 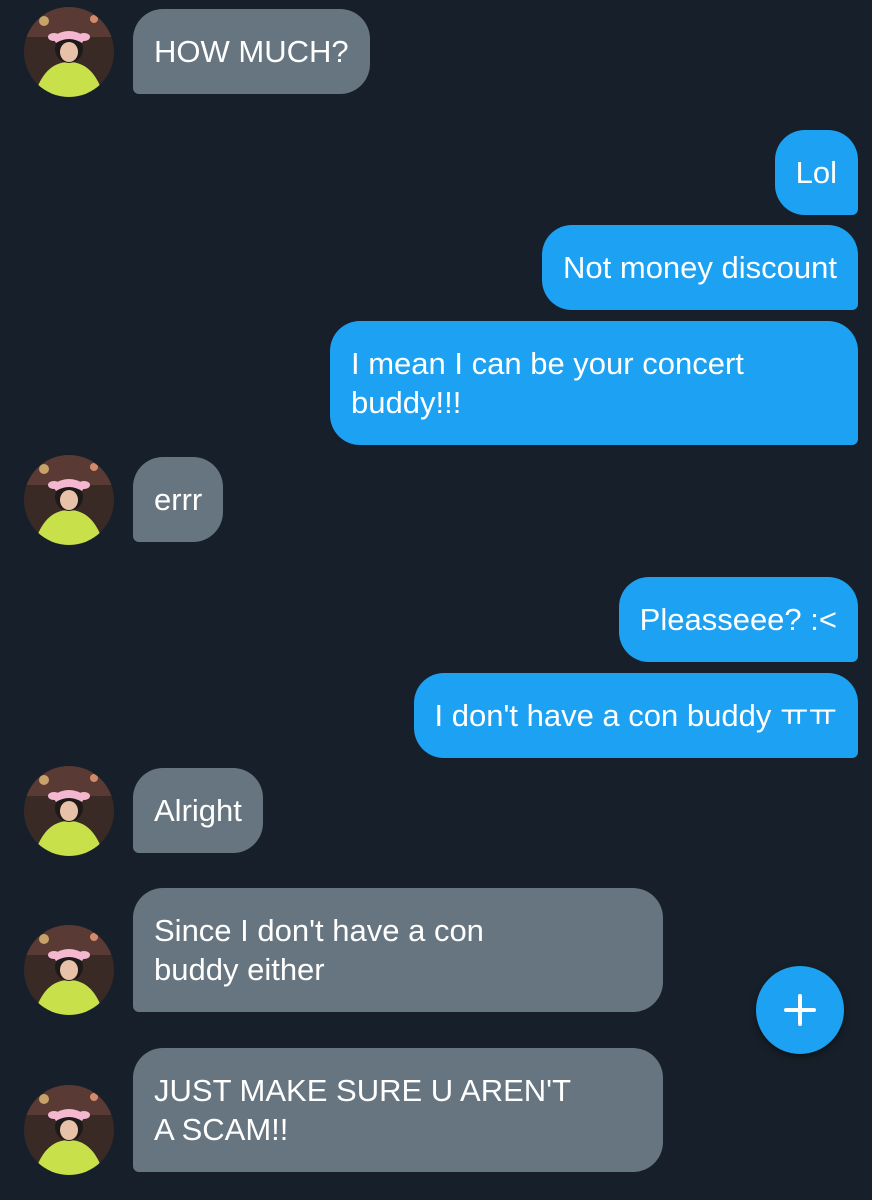 I want to click on message-bubble-outgoing: Pleasseee? :<, so click(x=738, y=619).